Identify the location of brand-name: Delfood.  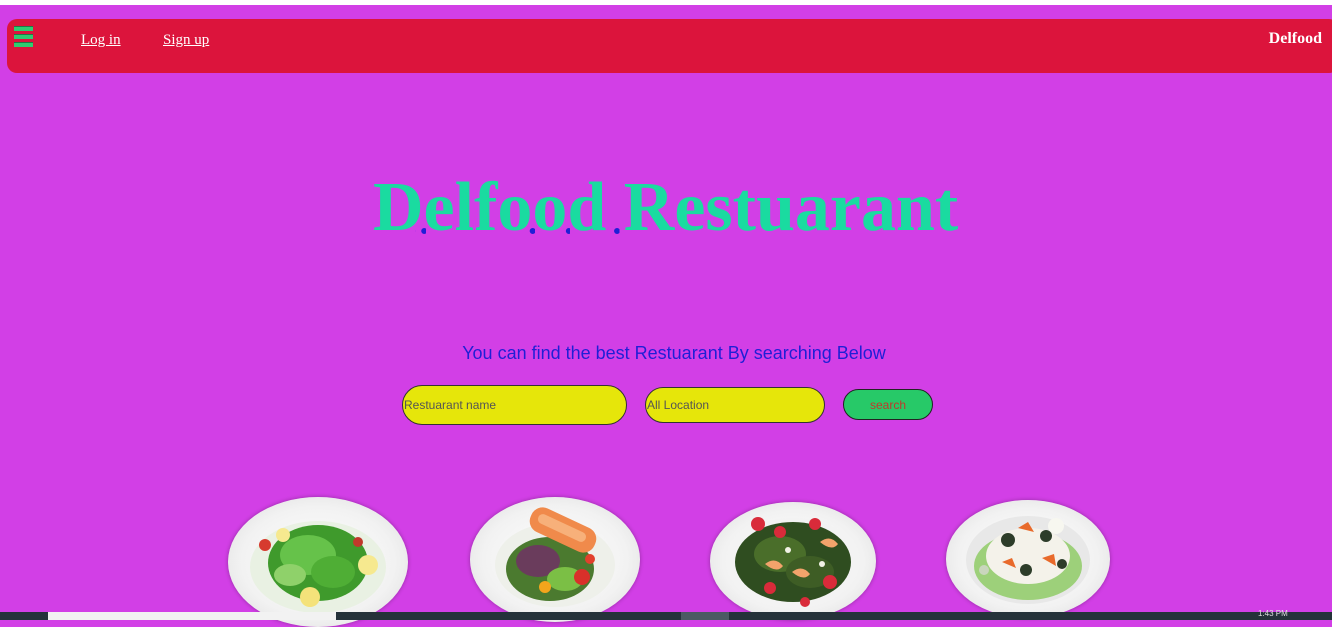
(1295, 39).